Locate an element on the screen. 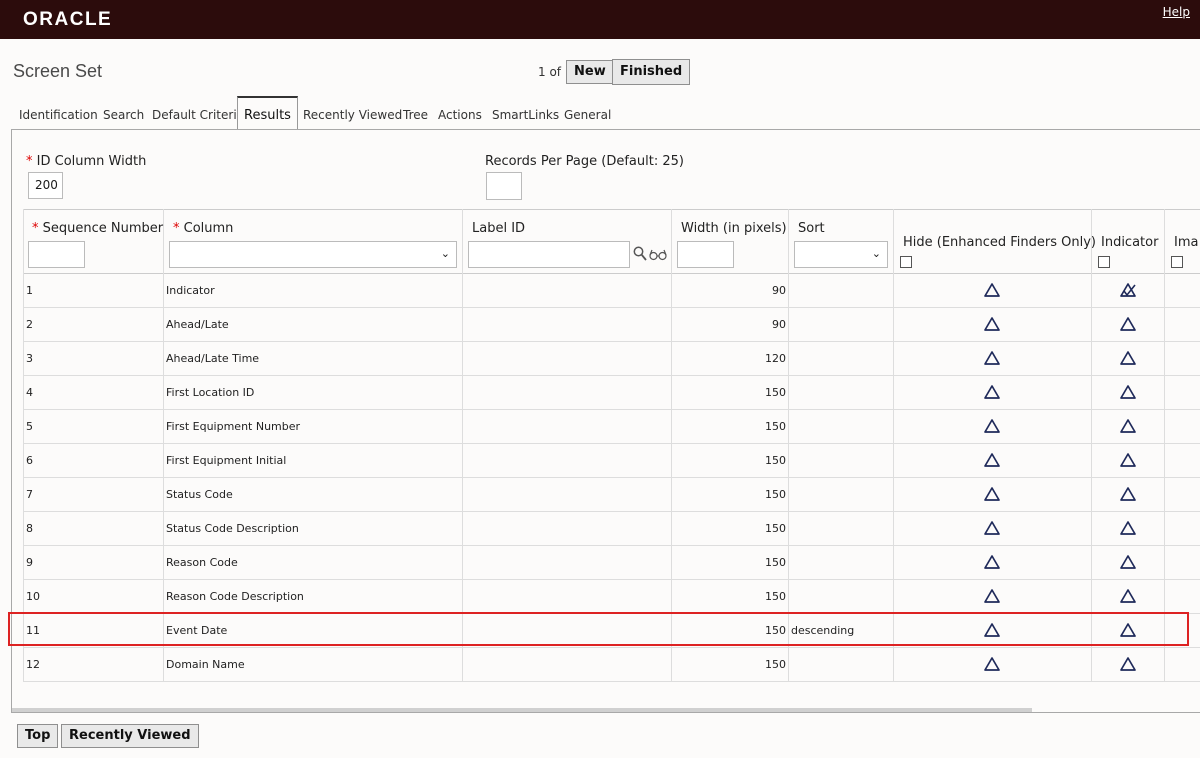 The width and height of the screenshot is (1200, 758). sequence-number-input is located at coordinates (56, 254).